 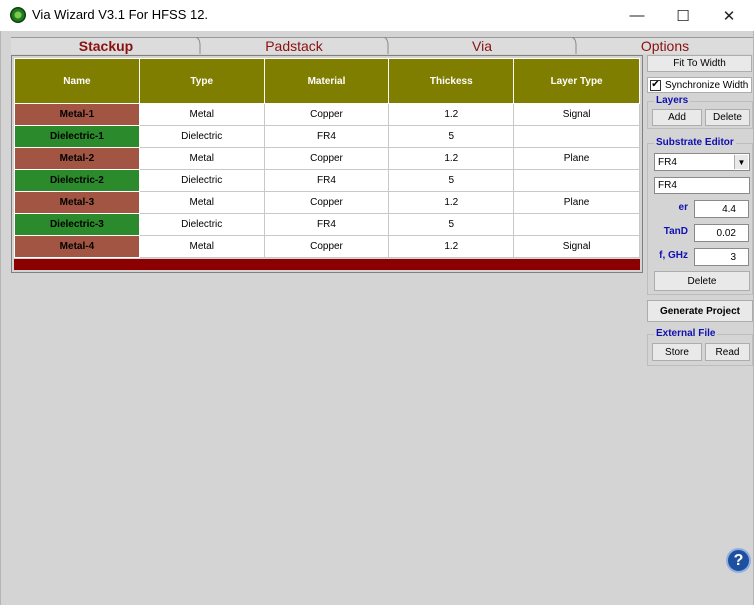 What do you see at coordinates (727, 117) in the screenshot?
I see `delete-layer-button: Delete` at bounding box center [727, 117].